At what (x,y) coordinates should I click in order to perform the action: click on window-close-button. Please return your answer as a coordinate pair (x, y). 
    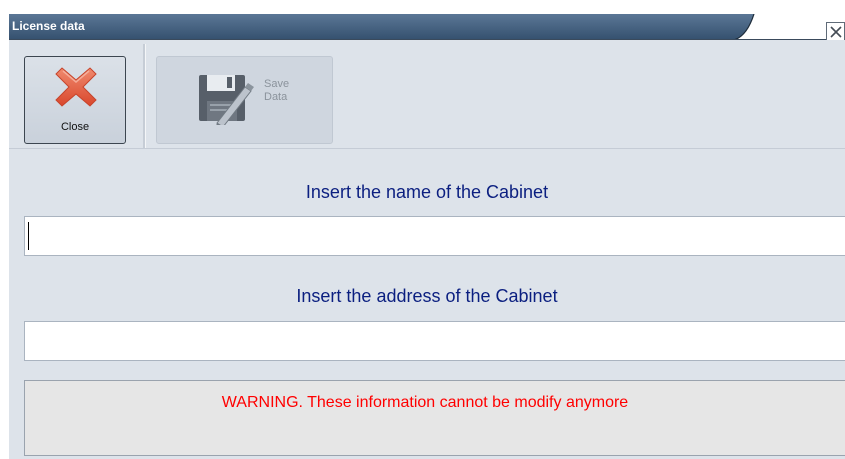
    Looking at the image, I should click on (835, 31).